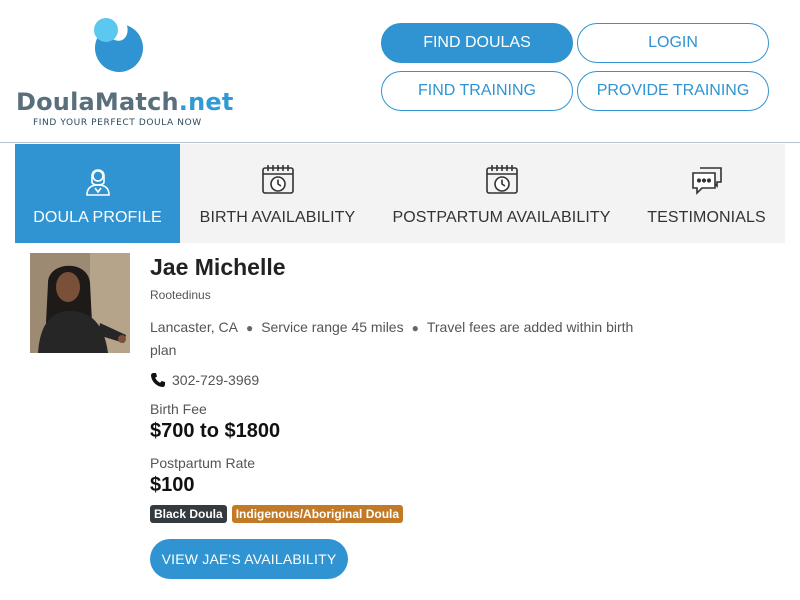 The height and width of the screenshot is (600, 800). I want to click on birth-fee-label: Birth Fee, so click(178, 409).